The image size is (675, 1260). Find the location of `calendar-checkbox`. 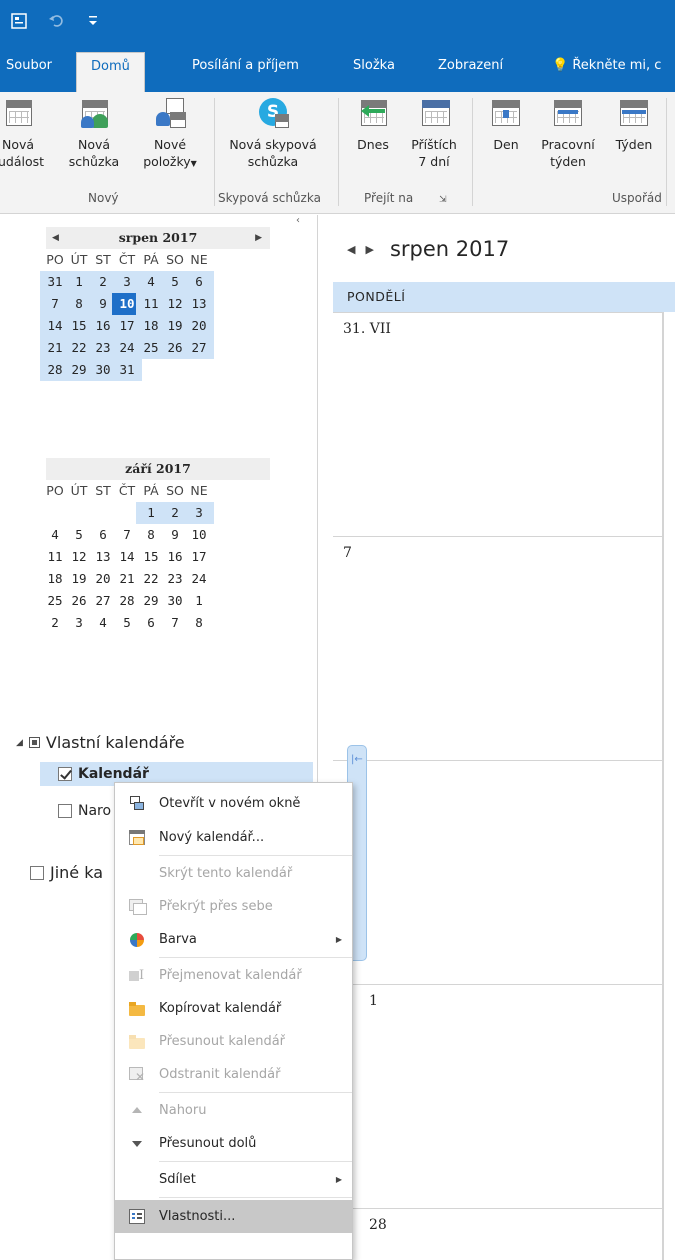

calendar-checkbox is located at coordinates (65, 774).